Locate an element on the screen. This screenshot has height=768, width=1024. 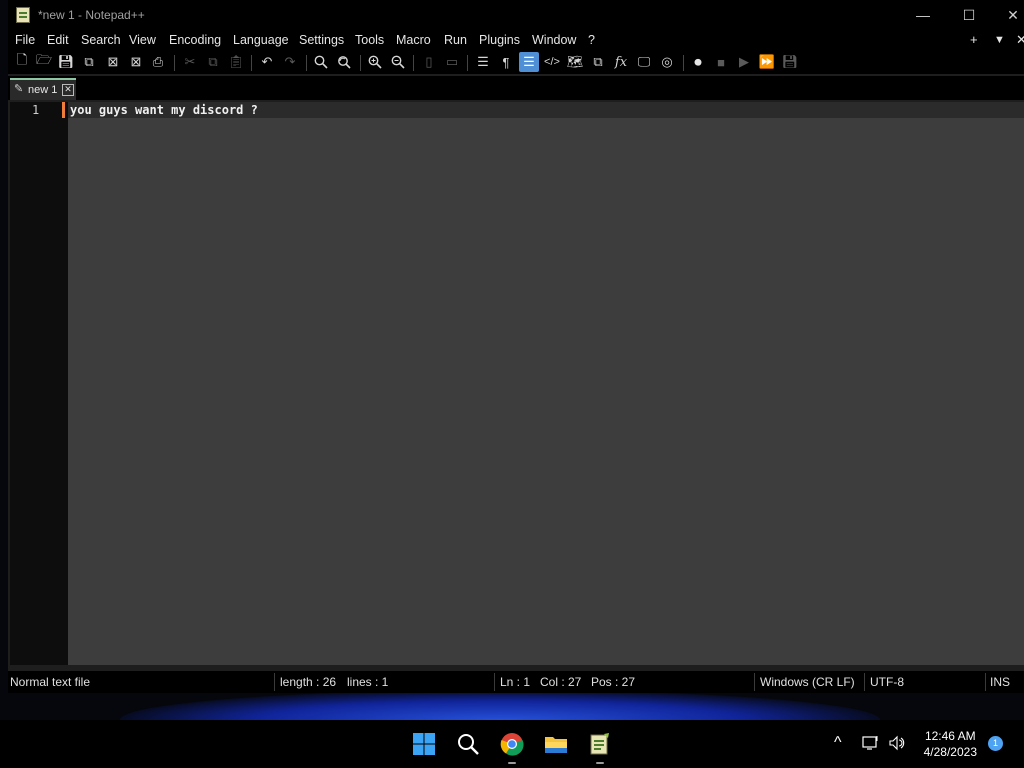
word-wrap-icon: ☰ is located at coordinates (483, 62).